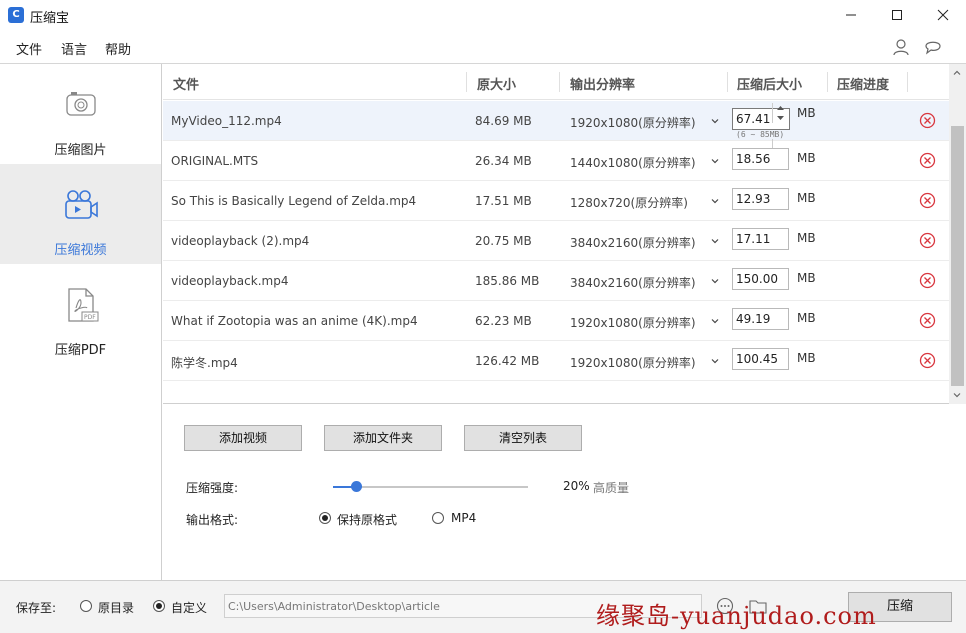 The height and width of the screenshot is (633, 966). Describe the element at coordinates (243, 438) in the screenshot. I see `add-video-button: 添加视频` at that location.